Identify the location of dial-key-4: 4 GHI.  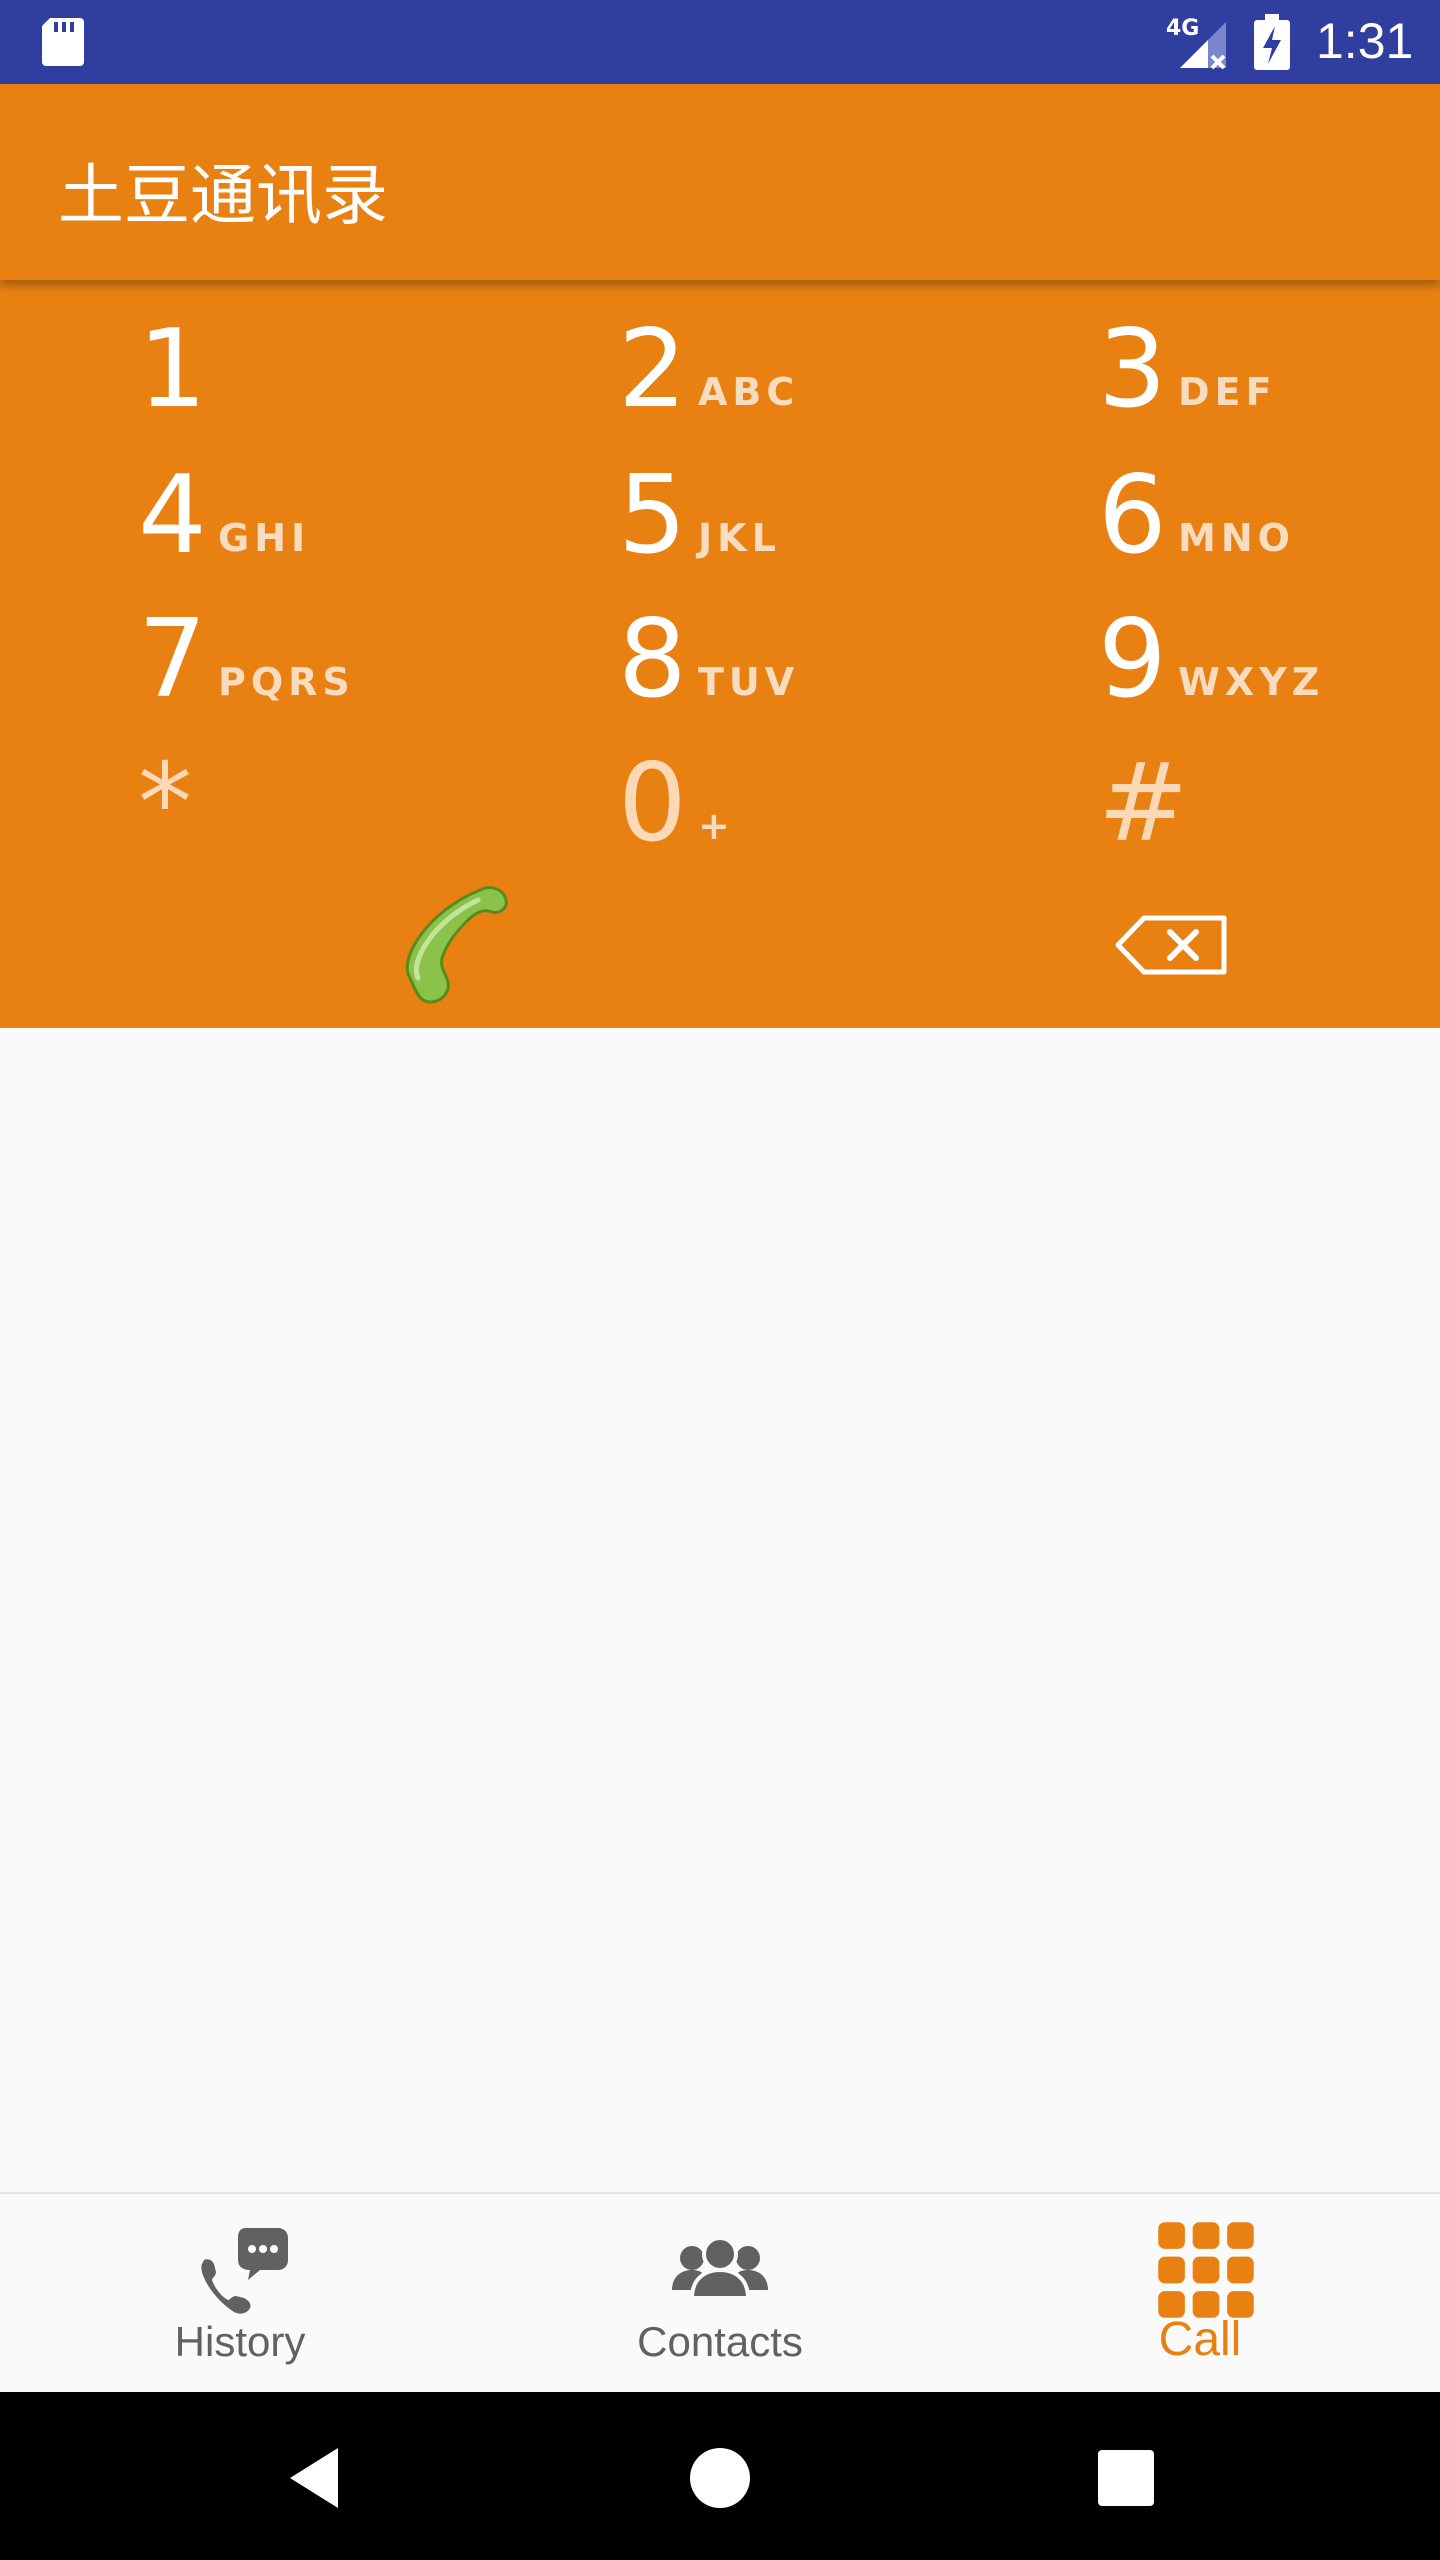
(358, 514).